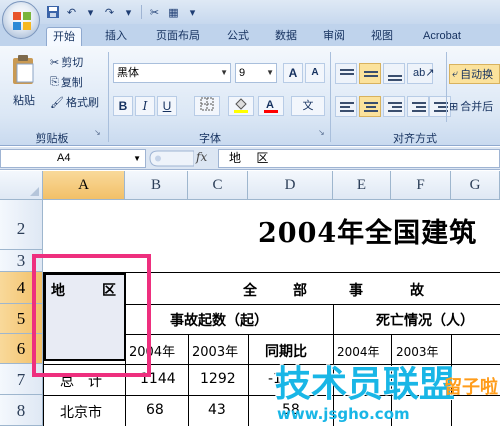 This screenshot has width=500, height=426. Describe the element at coordinates (21, 185) in the screenshot. I see `select-all-corner` at that location.